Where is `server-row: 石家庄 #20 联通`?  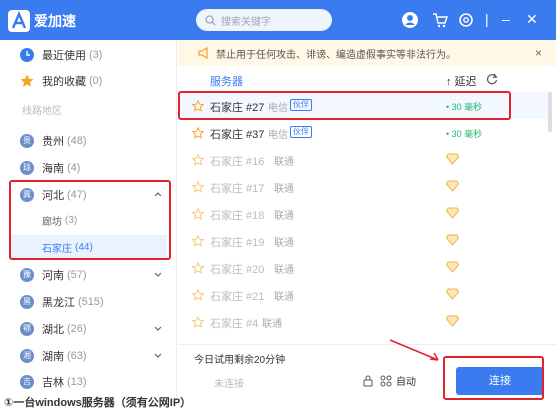
server-row: 石家庄 #20 联通 is located at coordinates (363, 267).